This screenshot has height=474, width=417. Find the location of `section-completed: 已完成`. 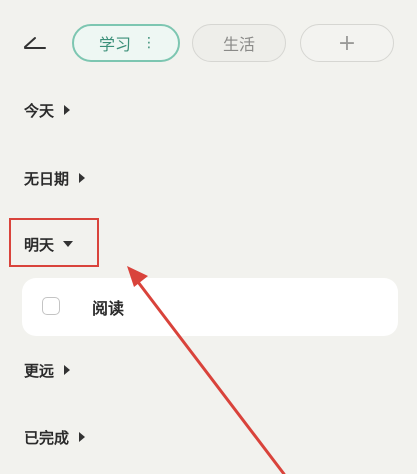

section-completed: 已完成 is located at coordinates (55, 437).